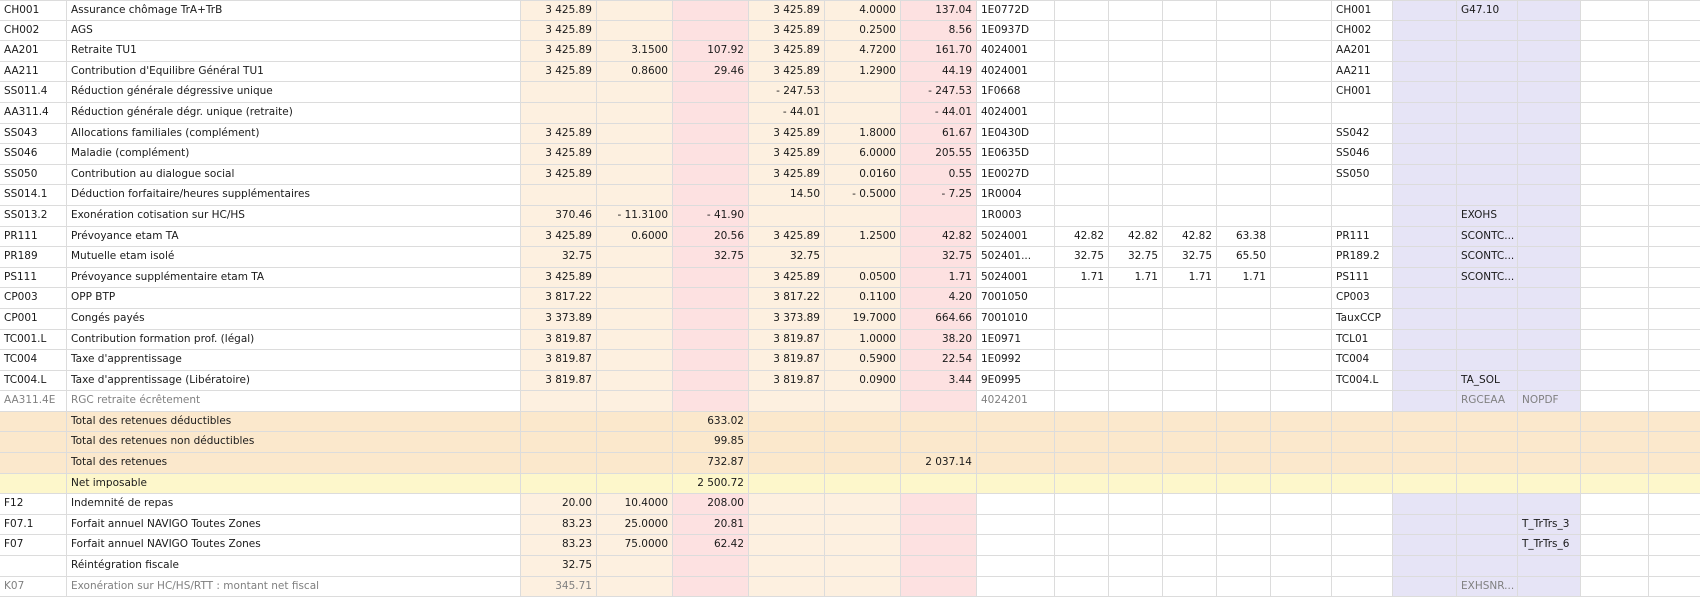 This screenshot has width=1700, height=610. Describe the element at coordinates (33, 195) in the screenshot. I see `code-cell: SS014.1` at that location.